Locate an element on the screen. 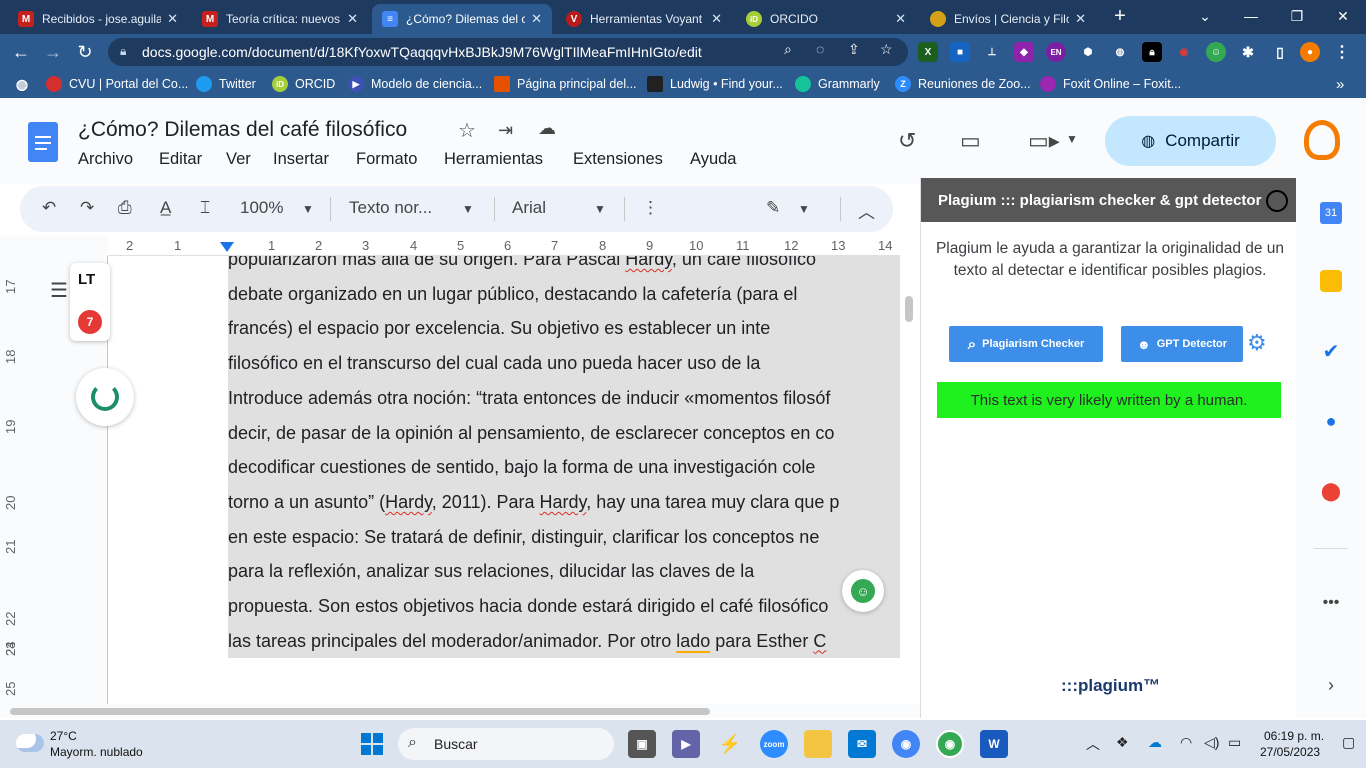  side-panel-icon: ▯ is located at coordinates (1280, 52).